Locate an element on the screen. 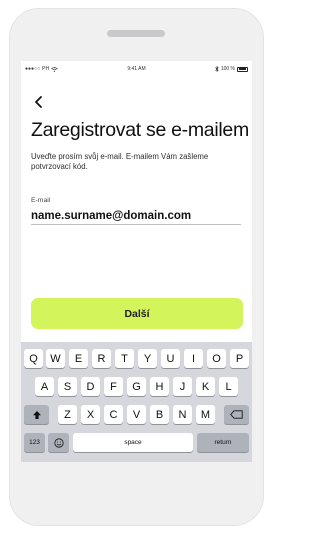 Image resolution: width=320 pixels, height=534 pixels. key-r: R is located at coordinates (101, 358).